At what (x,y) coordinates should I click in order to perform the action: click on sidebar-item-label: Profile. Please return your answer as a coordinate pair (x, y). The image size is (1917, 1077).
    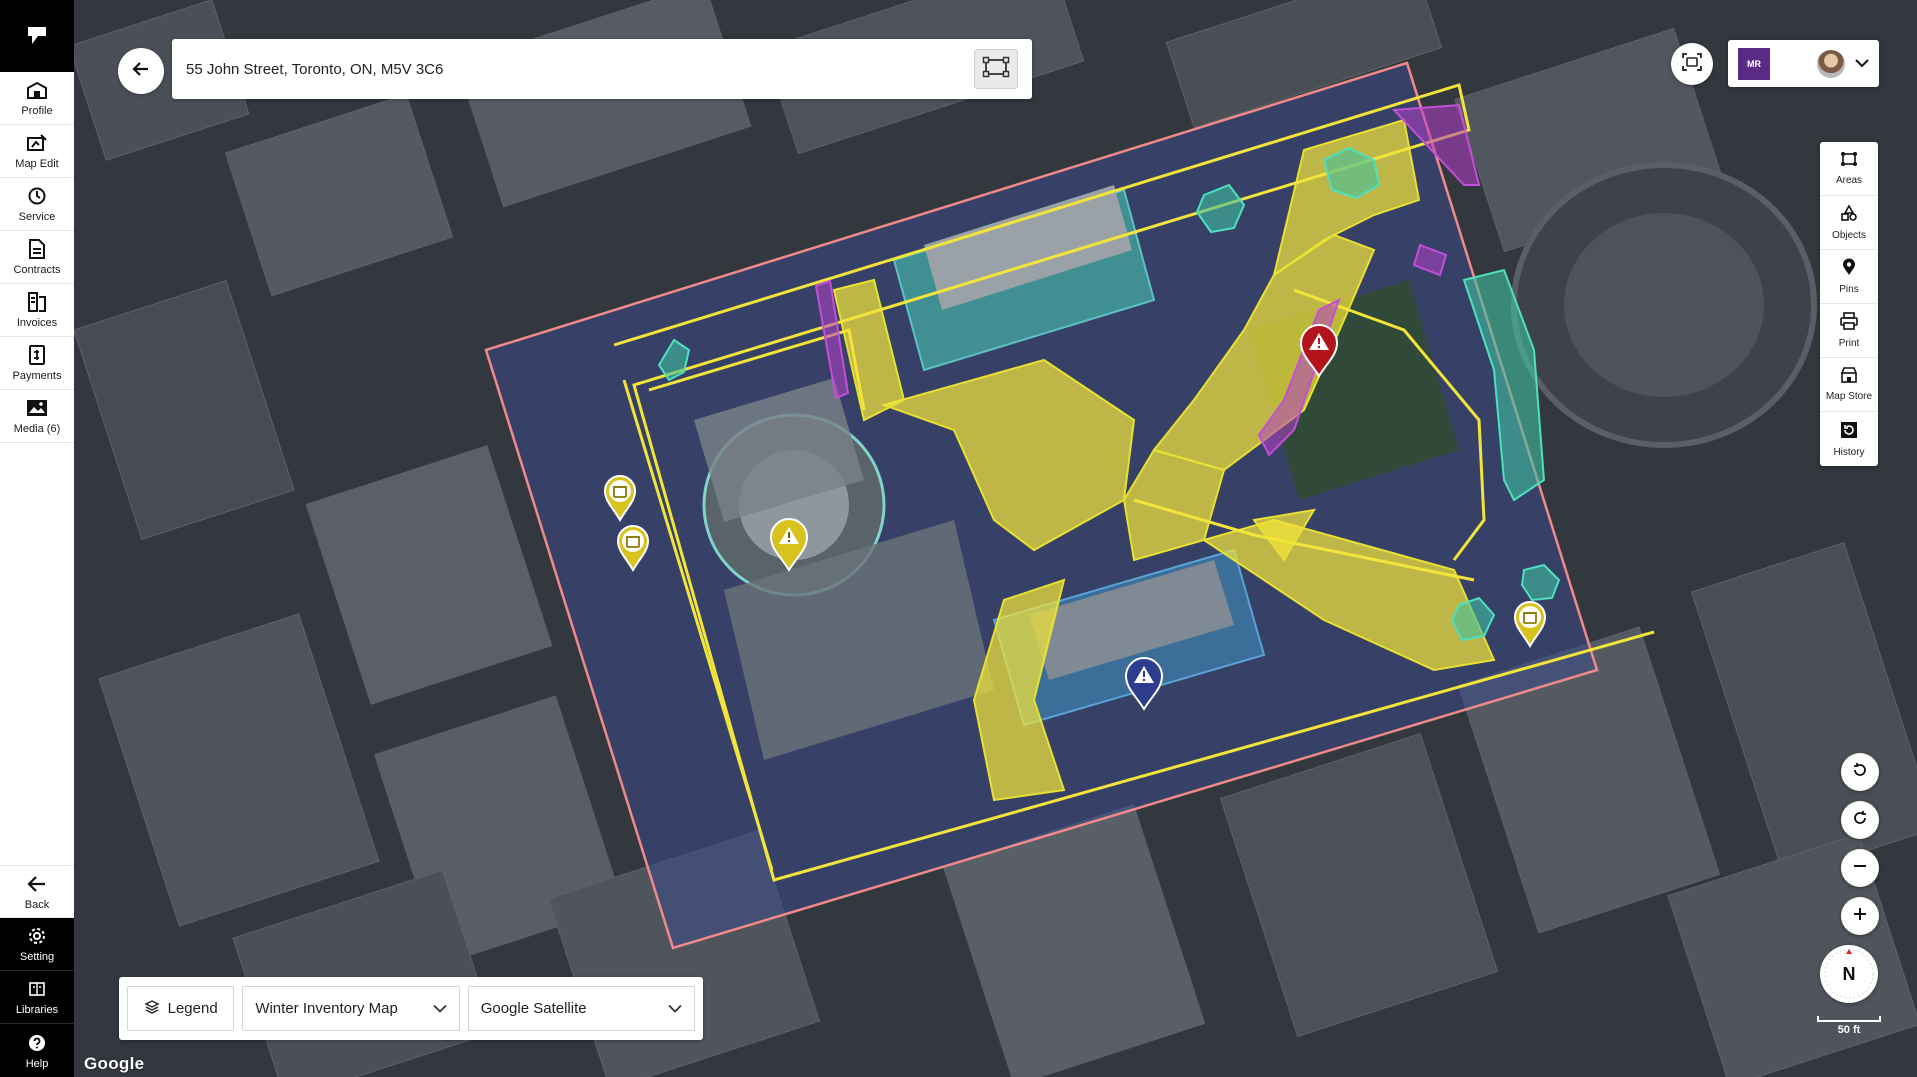
    Looking at the image, I should click on (37, 111).